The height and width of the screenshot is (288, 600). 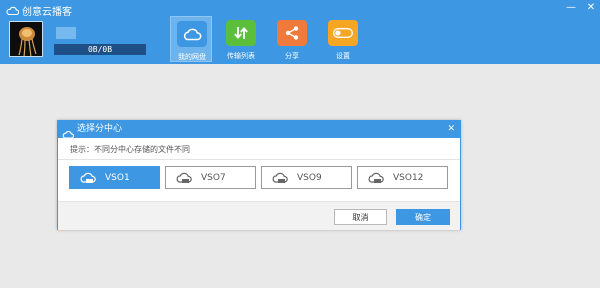 I want to click on center-option-label: VSO7, so click(x=213, y=178).